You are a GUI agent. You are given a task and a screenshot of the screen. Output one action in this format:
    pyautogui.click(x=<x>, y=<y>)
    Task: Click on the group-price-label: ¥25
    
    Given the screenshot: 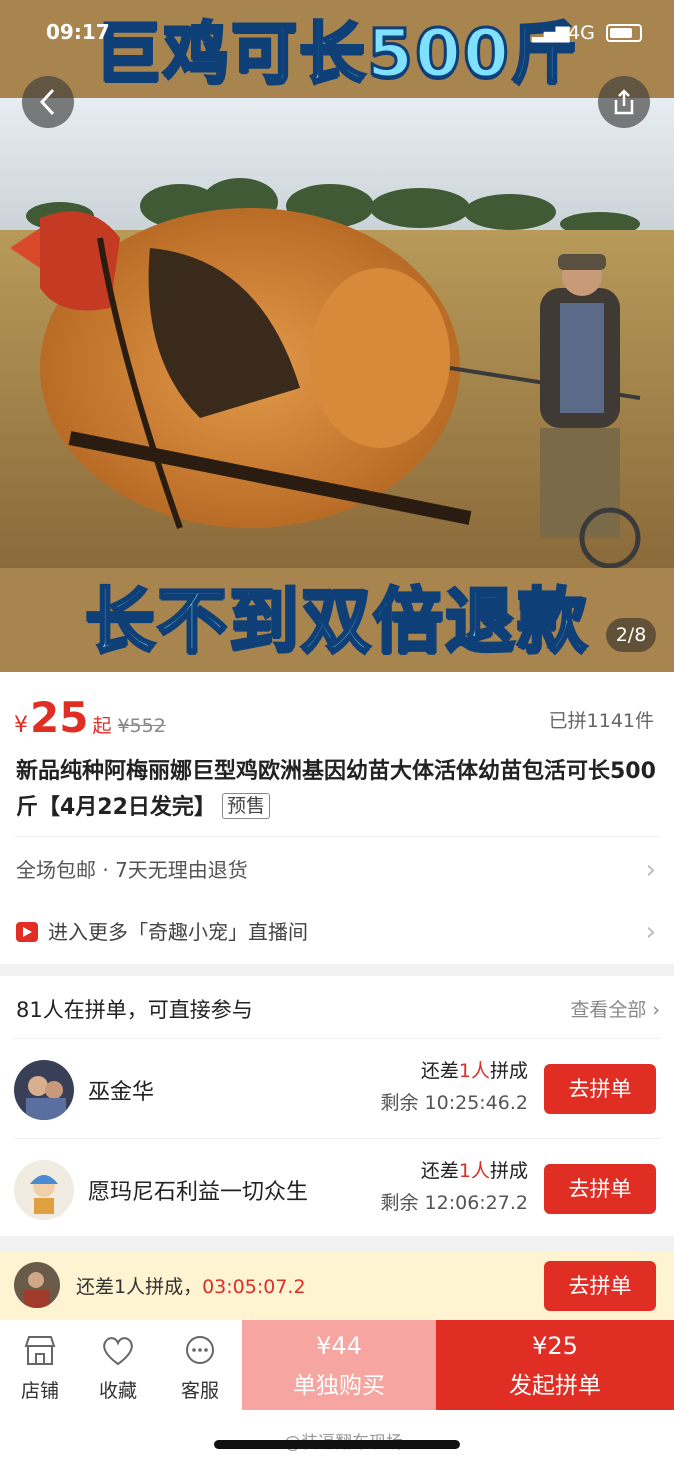 What is the action you would take?
    pyautogui.click(x=555, y=1346)
    